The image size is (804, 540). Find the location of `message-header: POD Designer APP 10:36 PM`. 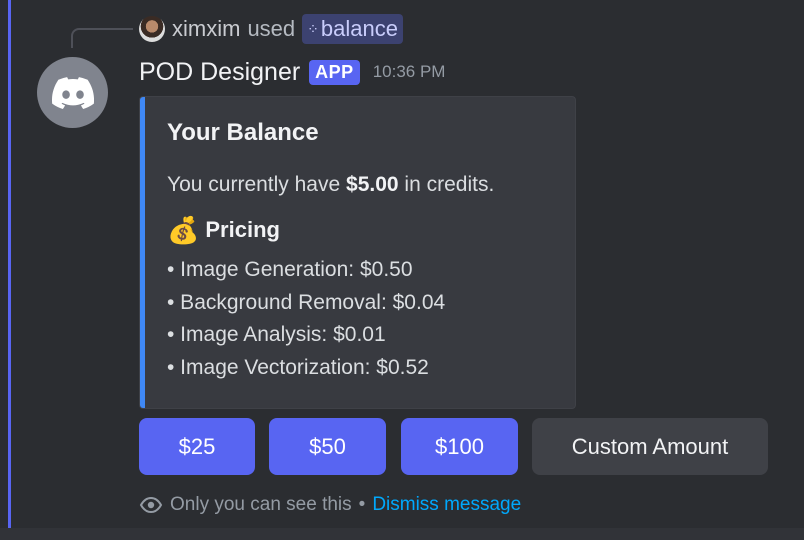

message-header: POD Designer APP 10:36 PM is located at coordinates (292, 72).